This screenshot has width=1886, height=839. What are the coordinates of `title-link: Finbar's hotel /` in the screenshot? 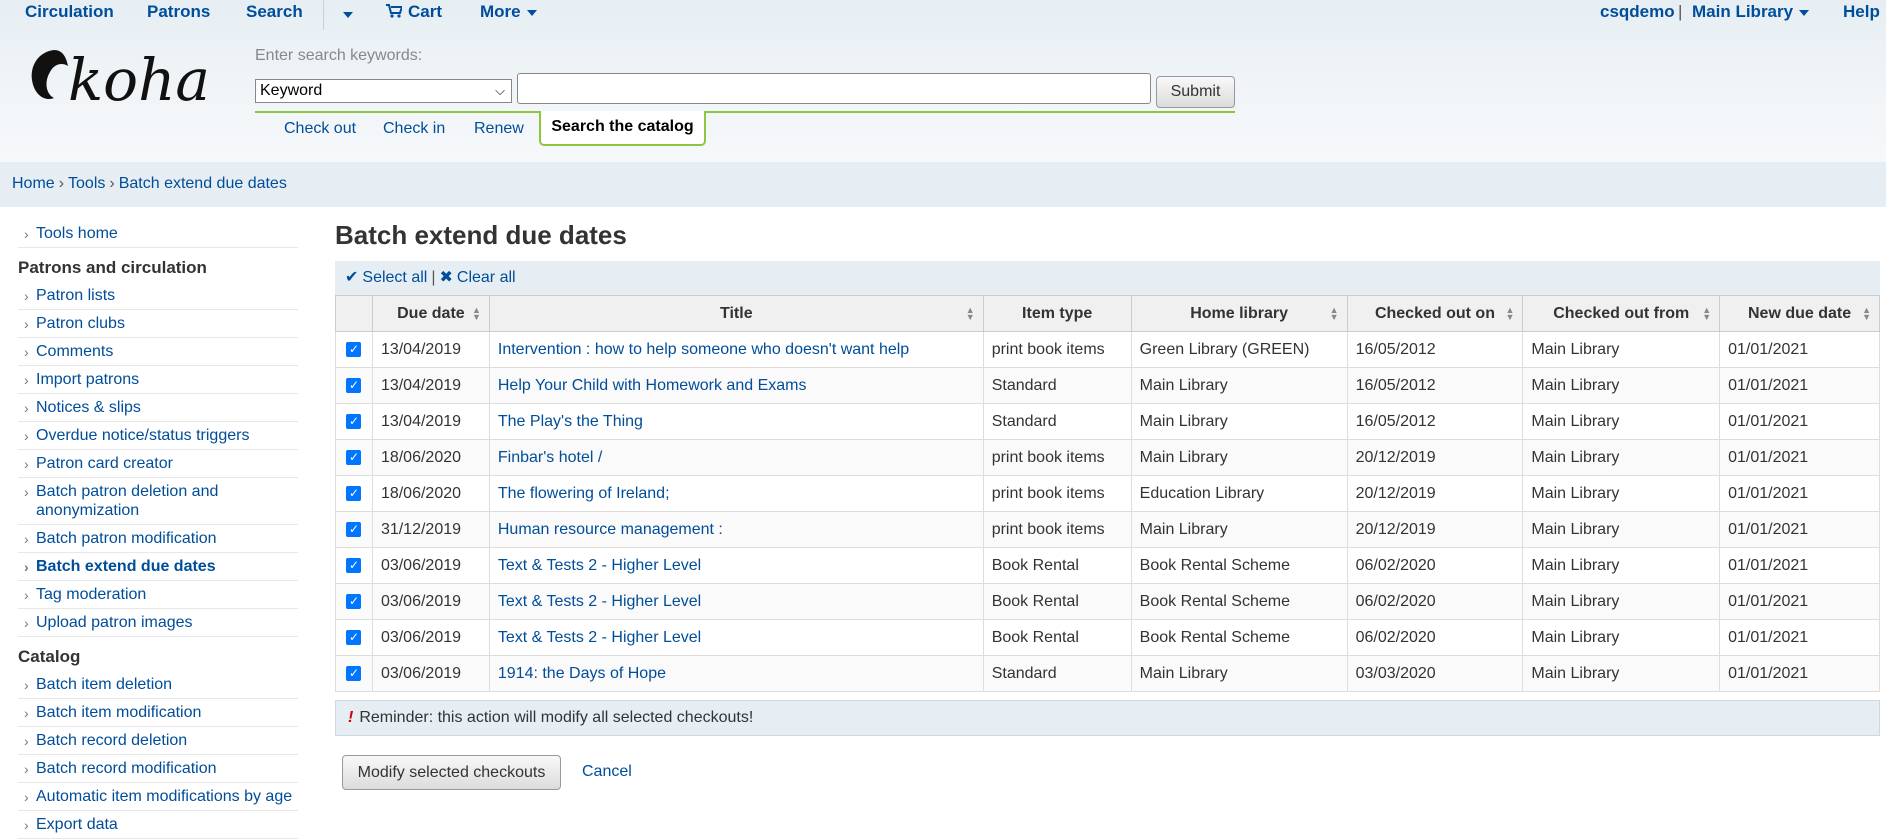 It's located at (550, 457).